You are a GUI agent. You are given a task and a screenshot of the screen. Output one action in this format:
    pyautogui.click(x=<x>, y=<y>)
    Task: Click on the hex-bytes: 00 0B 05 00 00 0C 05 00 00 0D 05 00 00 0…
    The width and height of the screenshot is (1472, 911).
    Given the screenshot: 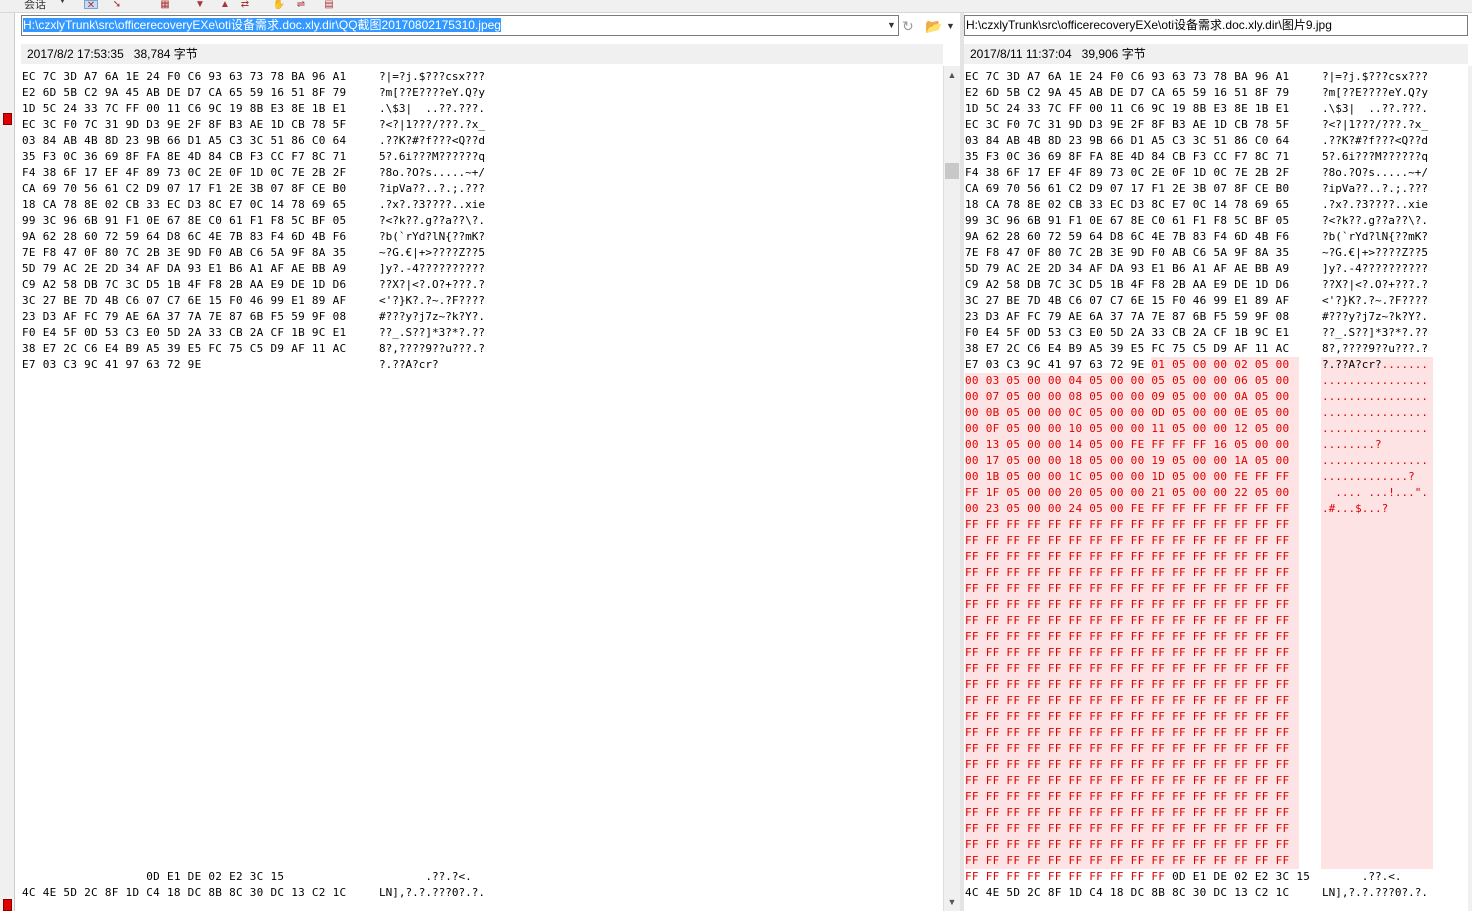 What is the action you would take?
    pyautogui.click(x=1127, y=413)
    